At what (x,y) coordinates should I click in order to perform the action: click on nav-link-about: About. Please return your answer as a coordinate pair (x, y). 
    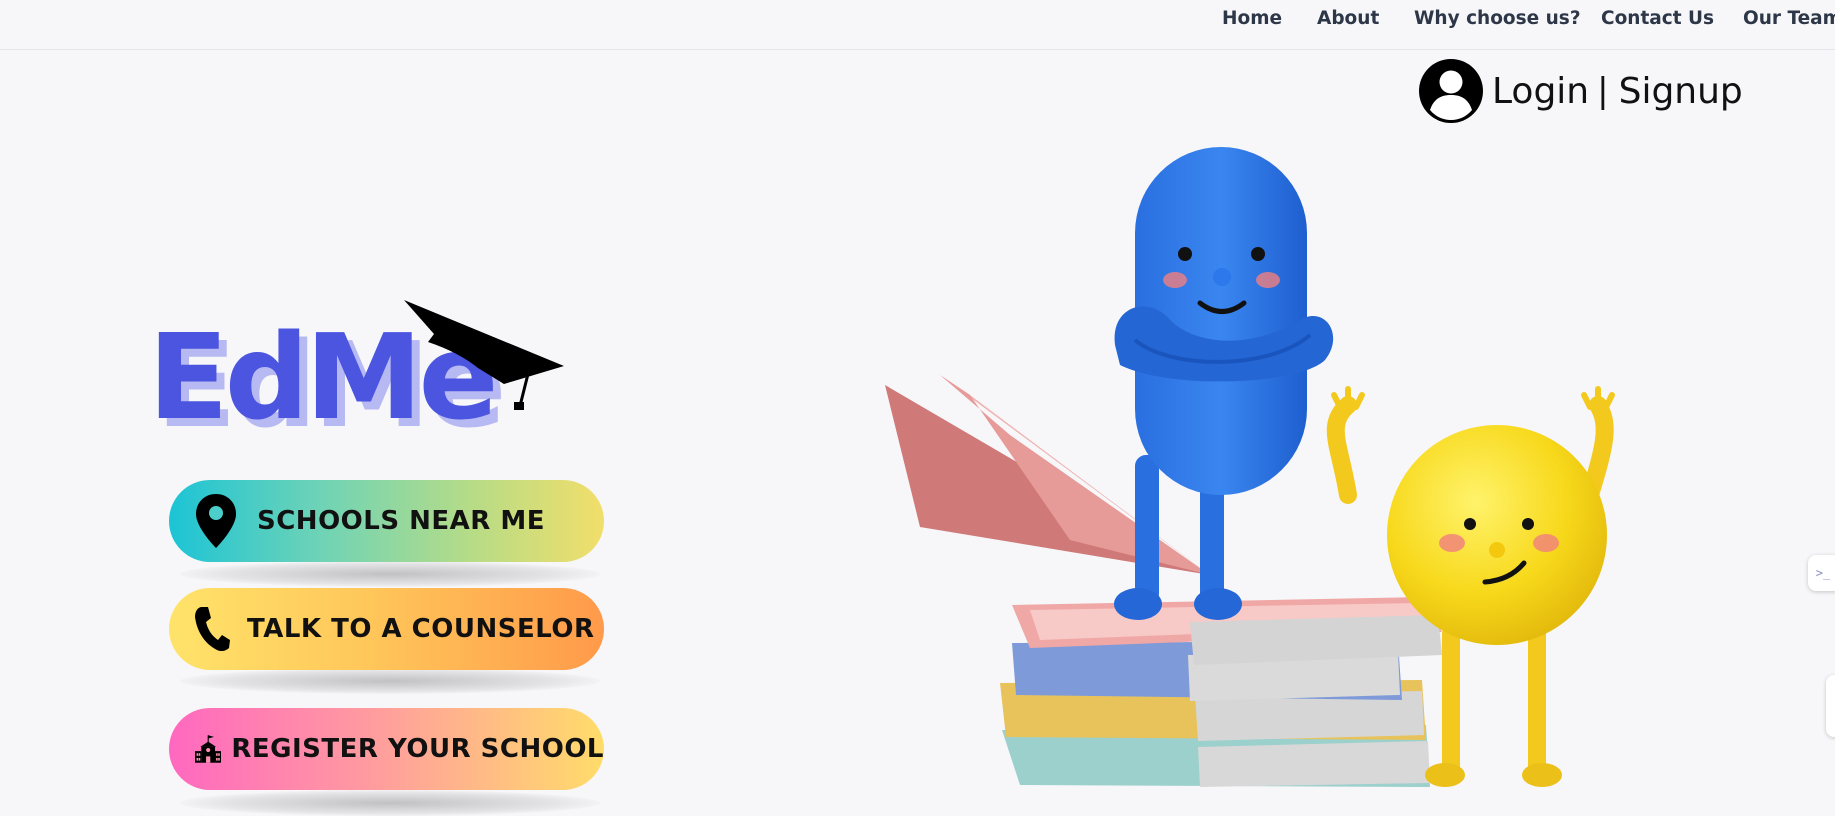
    Looking at the image, I should click on (1348, 18).